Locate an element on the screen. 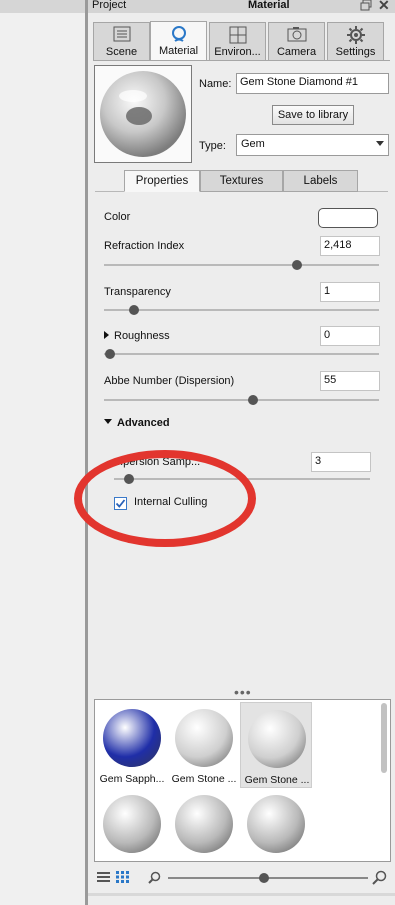  scene-icon is located at coordinates (121, 36).